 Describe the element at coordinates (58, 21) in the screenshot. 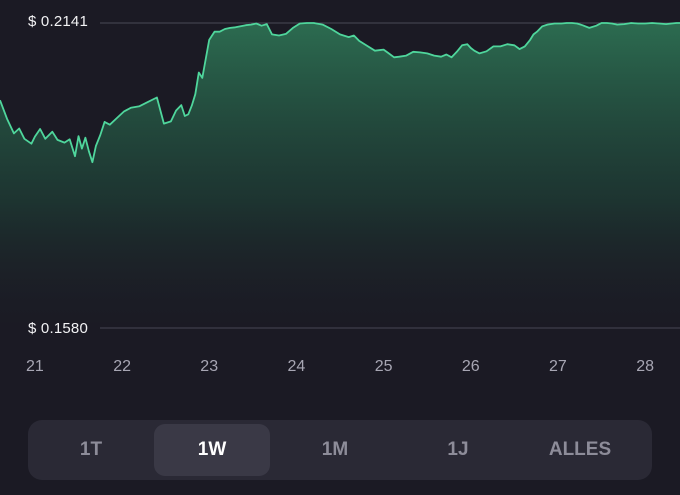

I see `max-price-label: $ 0.2141` at that location.